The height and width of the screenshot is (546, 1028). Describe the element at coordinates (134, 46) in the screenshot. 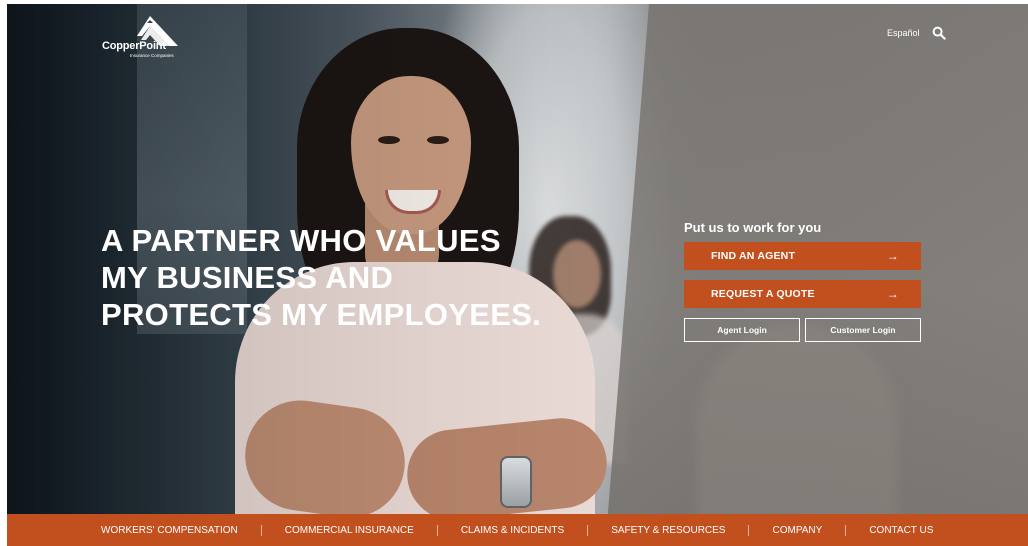

I see `logo-wordmark: CopperPoint` at that location.